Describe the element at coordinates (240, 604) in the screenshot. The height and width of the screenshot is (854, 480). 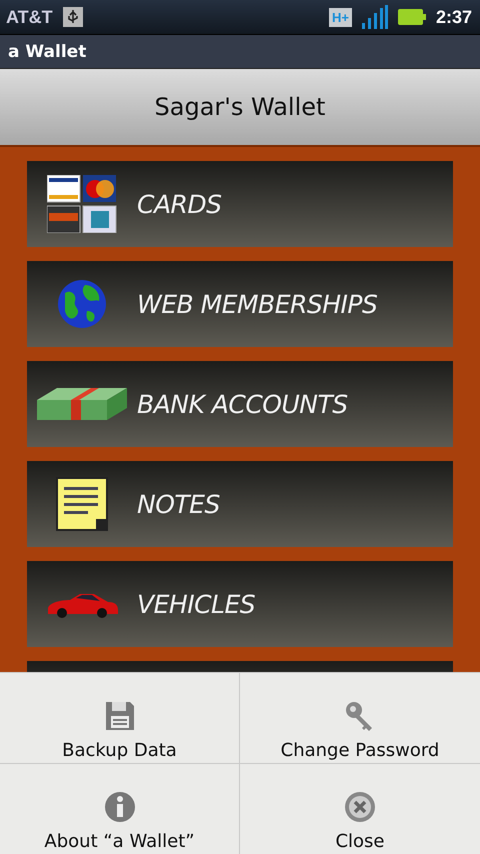
I see `category-button: VEHICLES` at that location.